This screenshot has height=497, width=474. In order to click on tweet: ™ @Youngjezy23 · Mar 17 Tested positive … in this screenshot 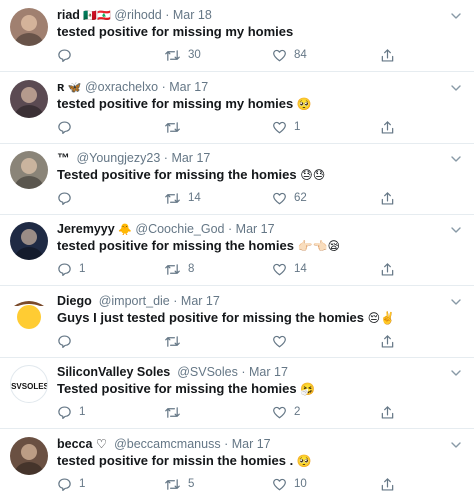, I will do `click(237, 179)`.